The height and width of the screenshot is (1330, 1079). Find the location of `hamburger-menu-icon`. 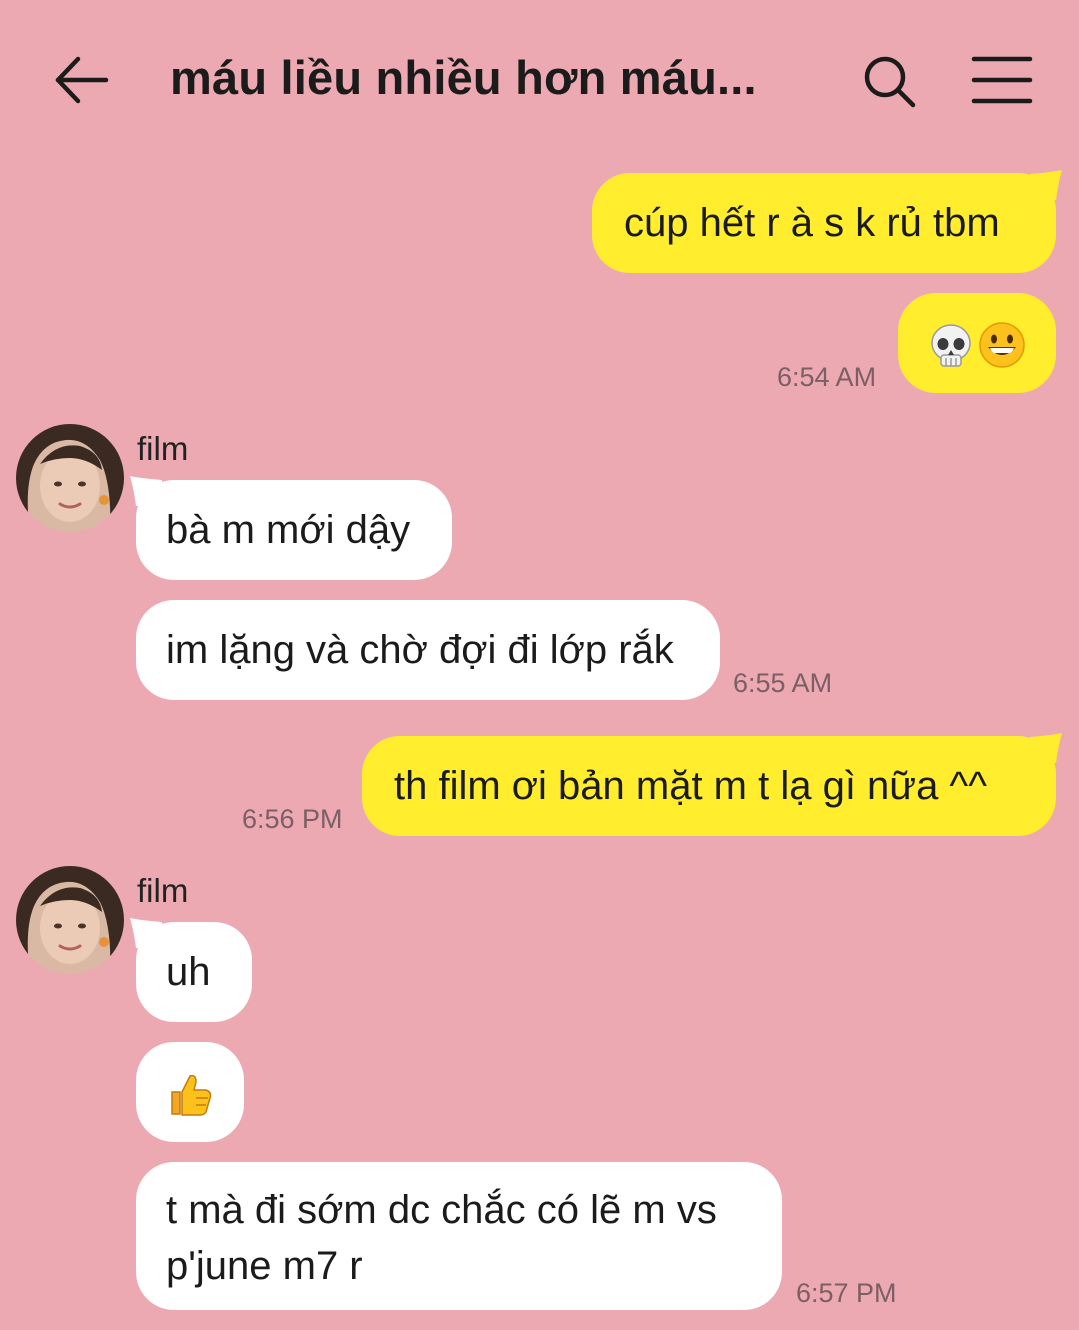

hamburger-menu-icon is located at coordinates (1002, 80).